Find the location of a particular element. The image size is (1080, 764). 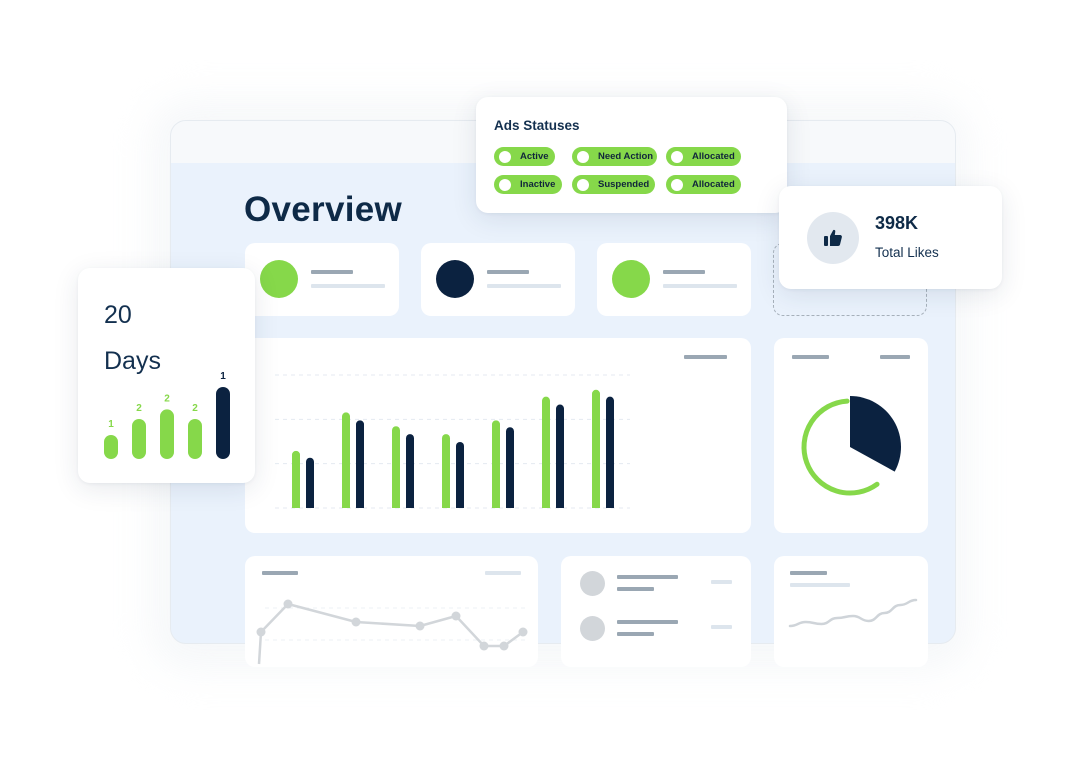

sparkline-chart is located at coordinates (853, 613).